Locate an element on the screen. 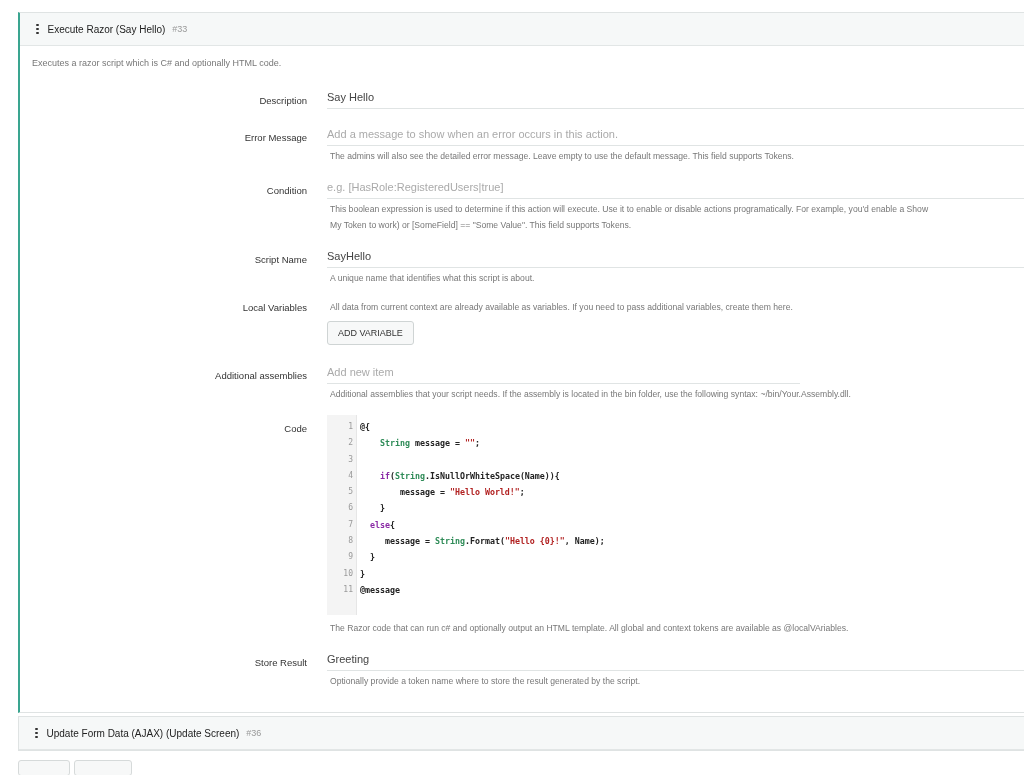 The image size is (1024, 775). help-text: All data from current context are already available as variables. If you need to pass additional variables, create them here. is located at coordinates (561, 307).